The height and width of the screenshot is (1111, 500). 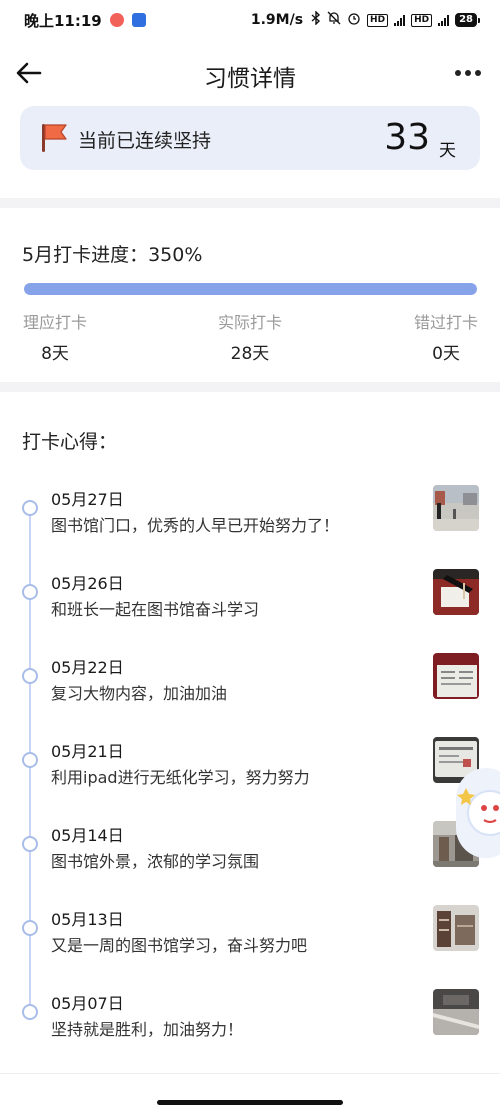 I want to click on entry-date: 05月14日, so click(x=87, y=835).